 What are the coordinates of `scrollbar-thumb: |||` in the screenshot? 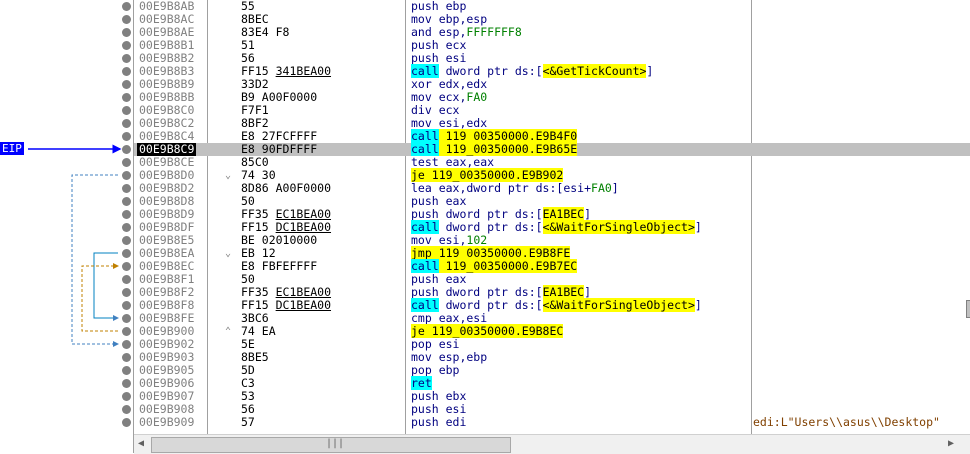 It's located at (331, 445).